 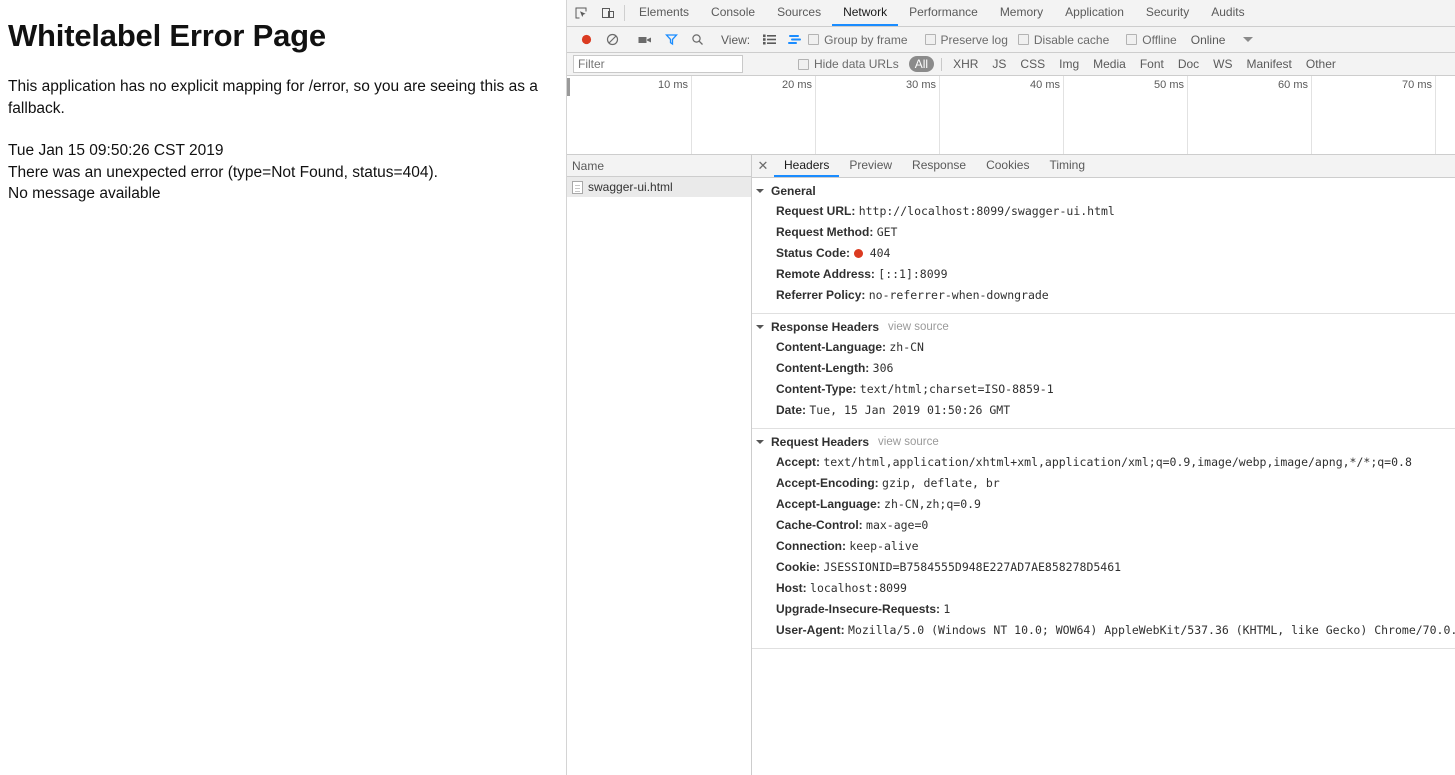 I want to click on capture-screenshots-icon, so click(x=645, y=40).